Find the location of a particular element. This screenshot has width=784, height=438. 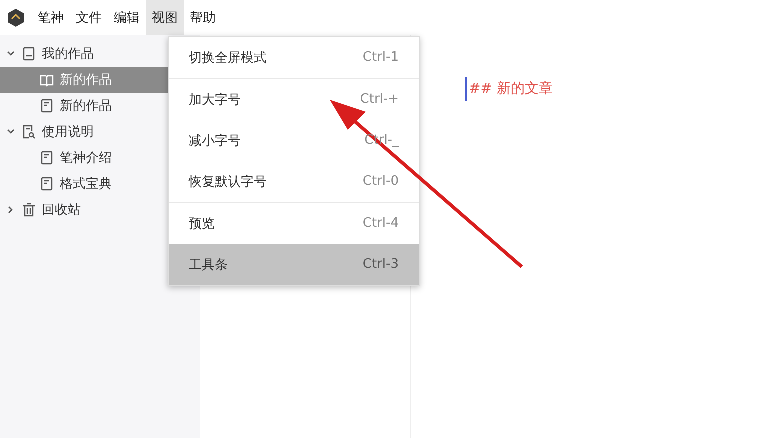

menu-title: 视图 is located at coordinates (165, 17).